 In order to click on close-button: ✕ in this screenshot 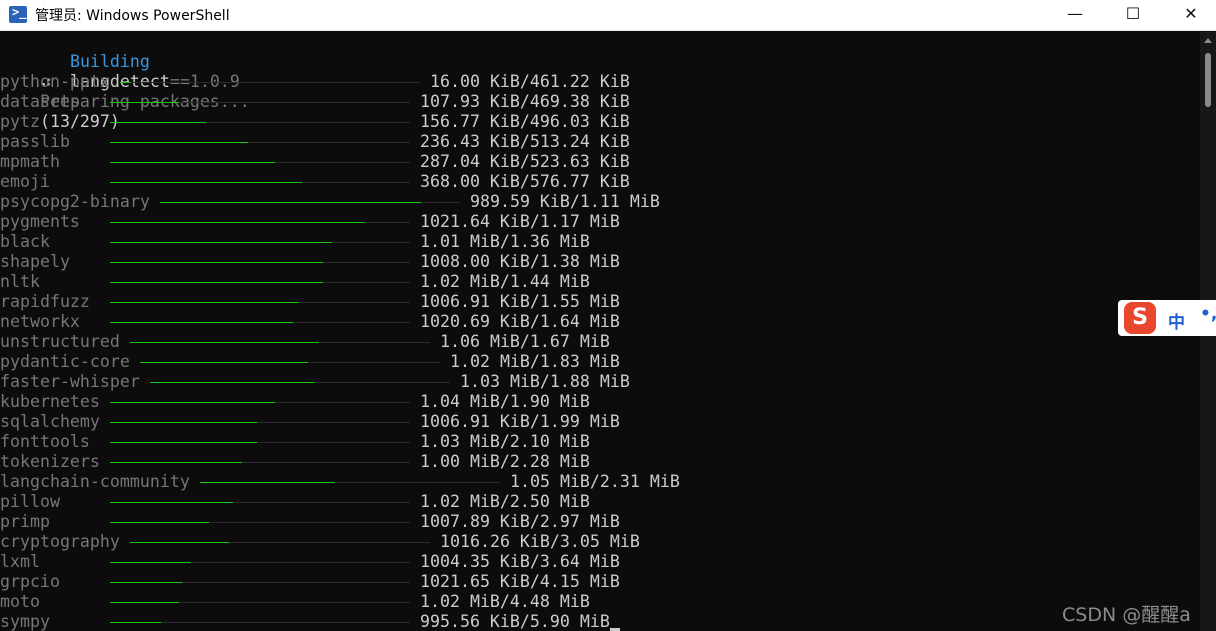, I will do `click(1189, 15)`.